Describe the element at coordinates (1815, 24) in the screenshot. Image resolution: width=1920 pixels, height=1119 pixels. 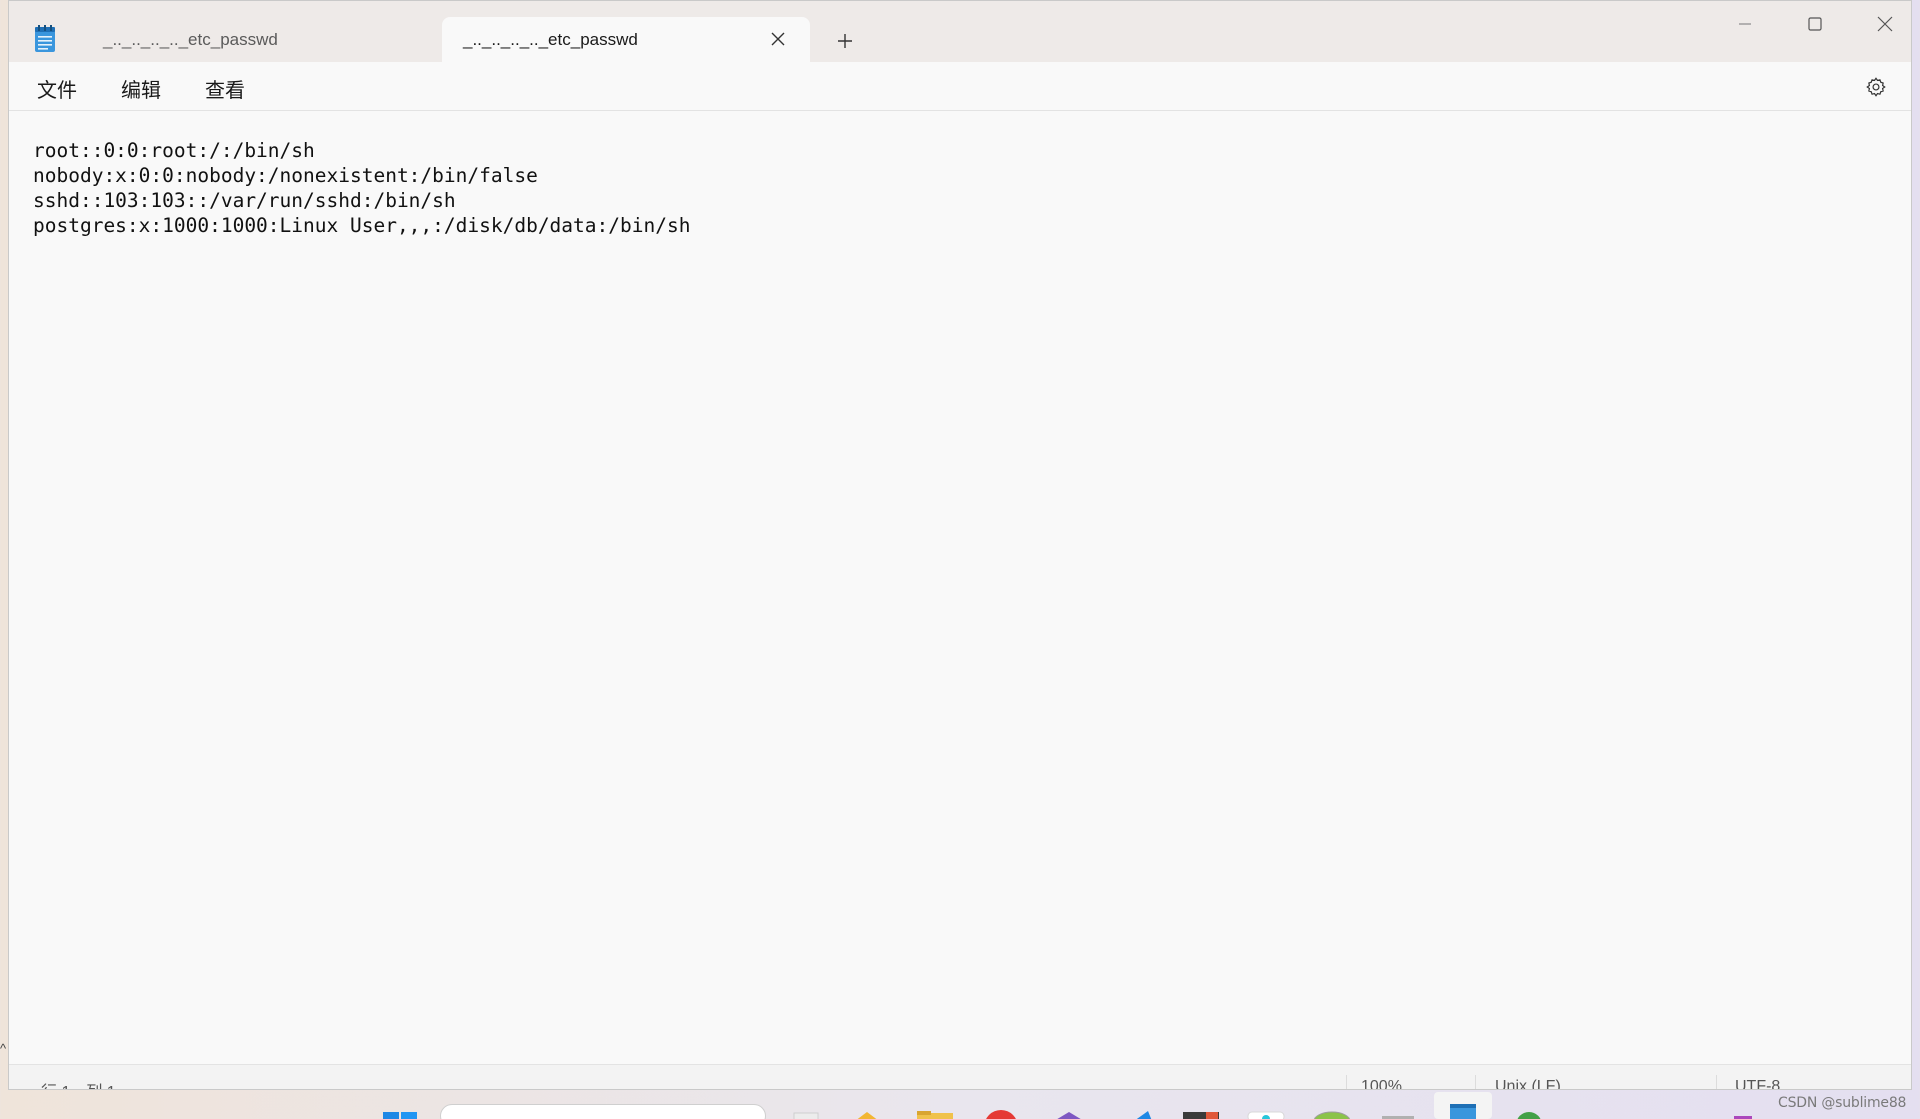
I see `maximize-icon` at that location.